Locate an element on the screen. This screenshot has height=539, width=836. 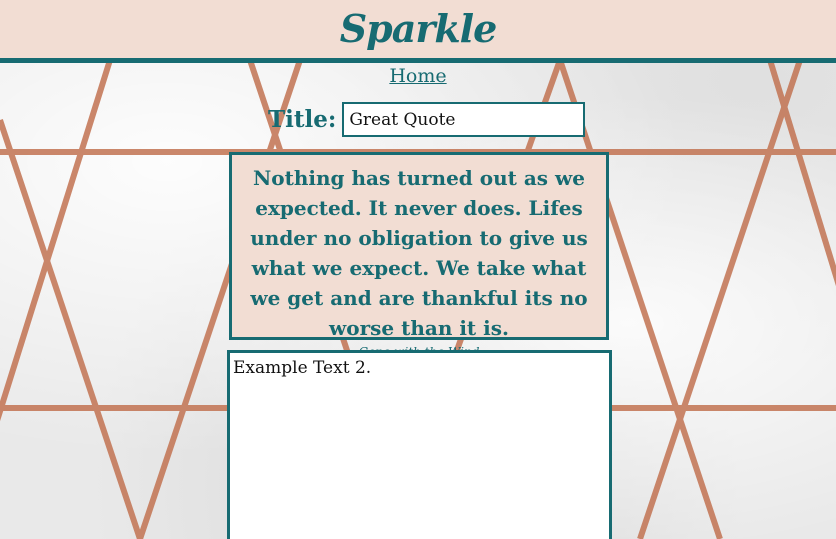
brand-logo: Sparkle is located at coordinates (419, 28).